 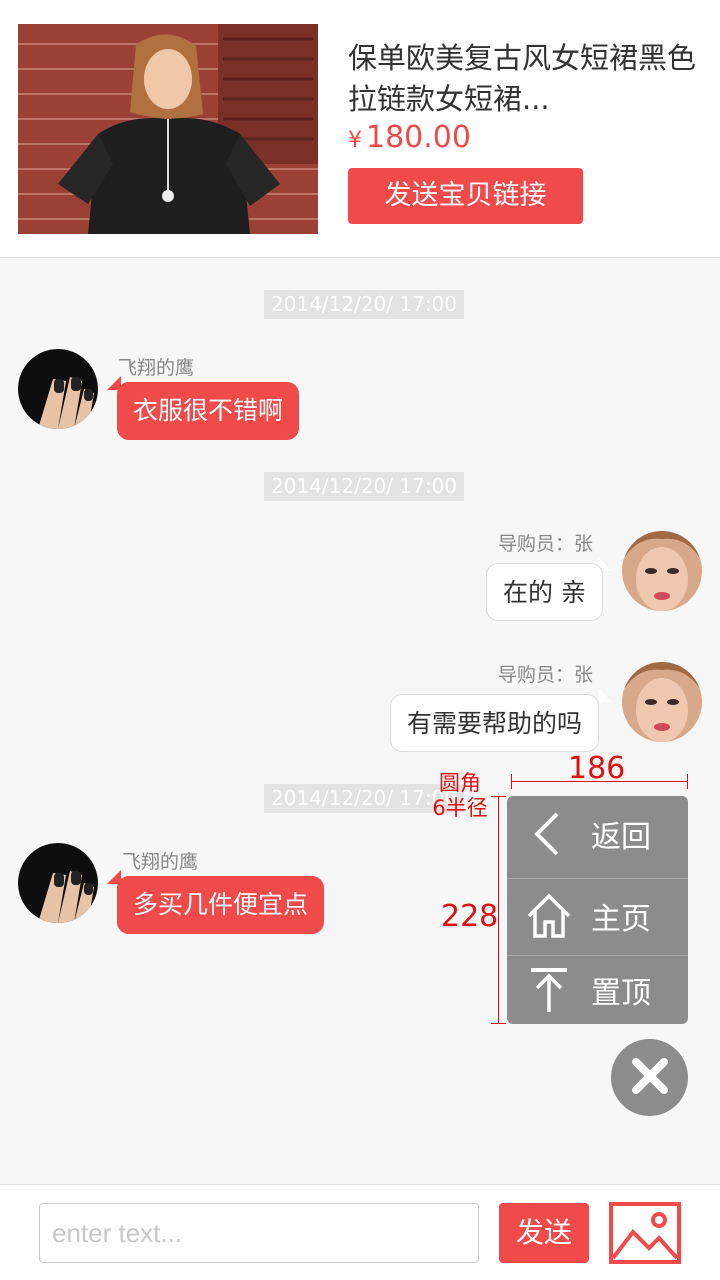 What do you see at coordinates (460, 783) in the screenshot?
I see `annotation-line: 圆角` at bounding box center [460, 783].